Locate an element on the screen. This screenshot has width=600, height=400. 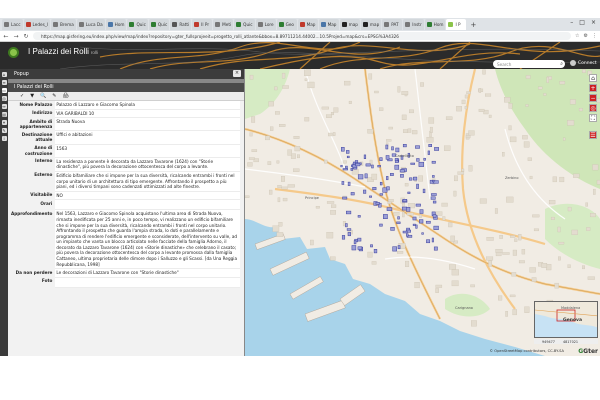
browser-tab: Quic is located at coordinates (159, 24).